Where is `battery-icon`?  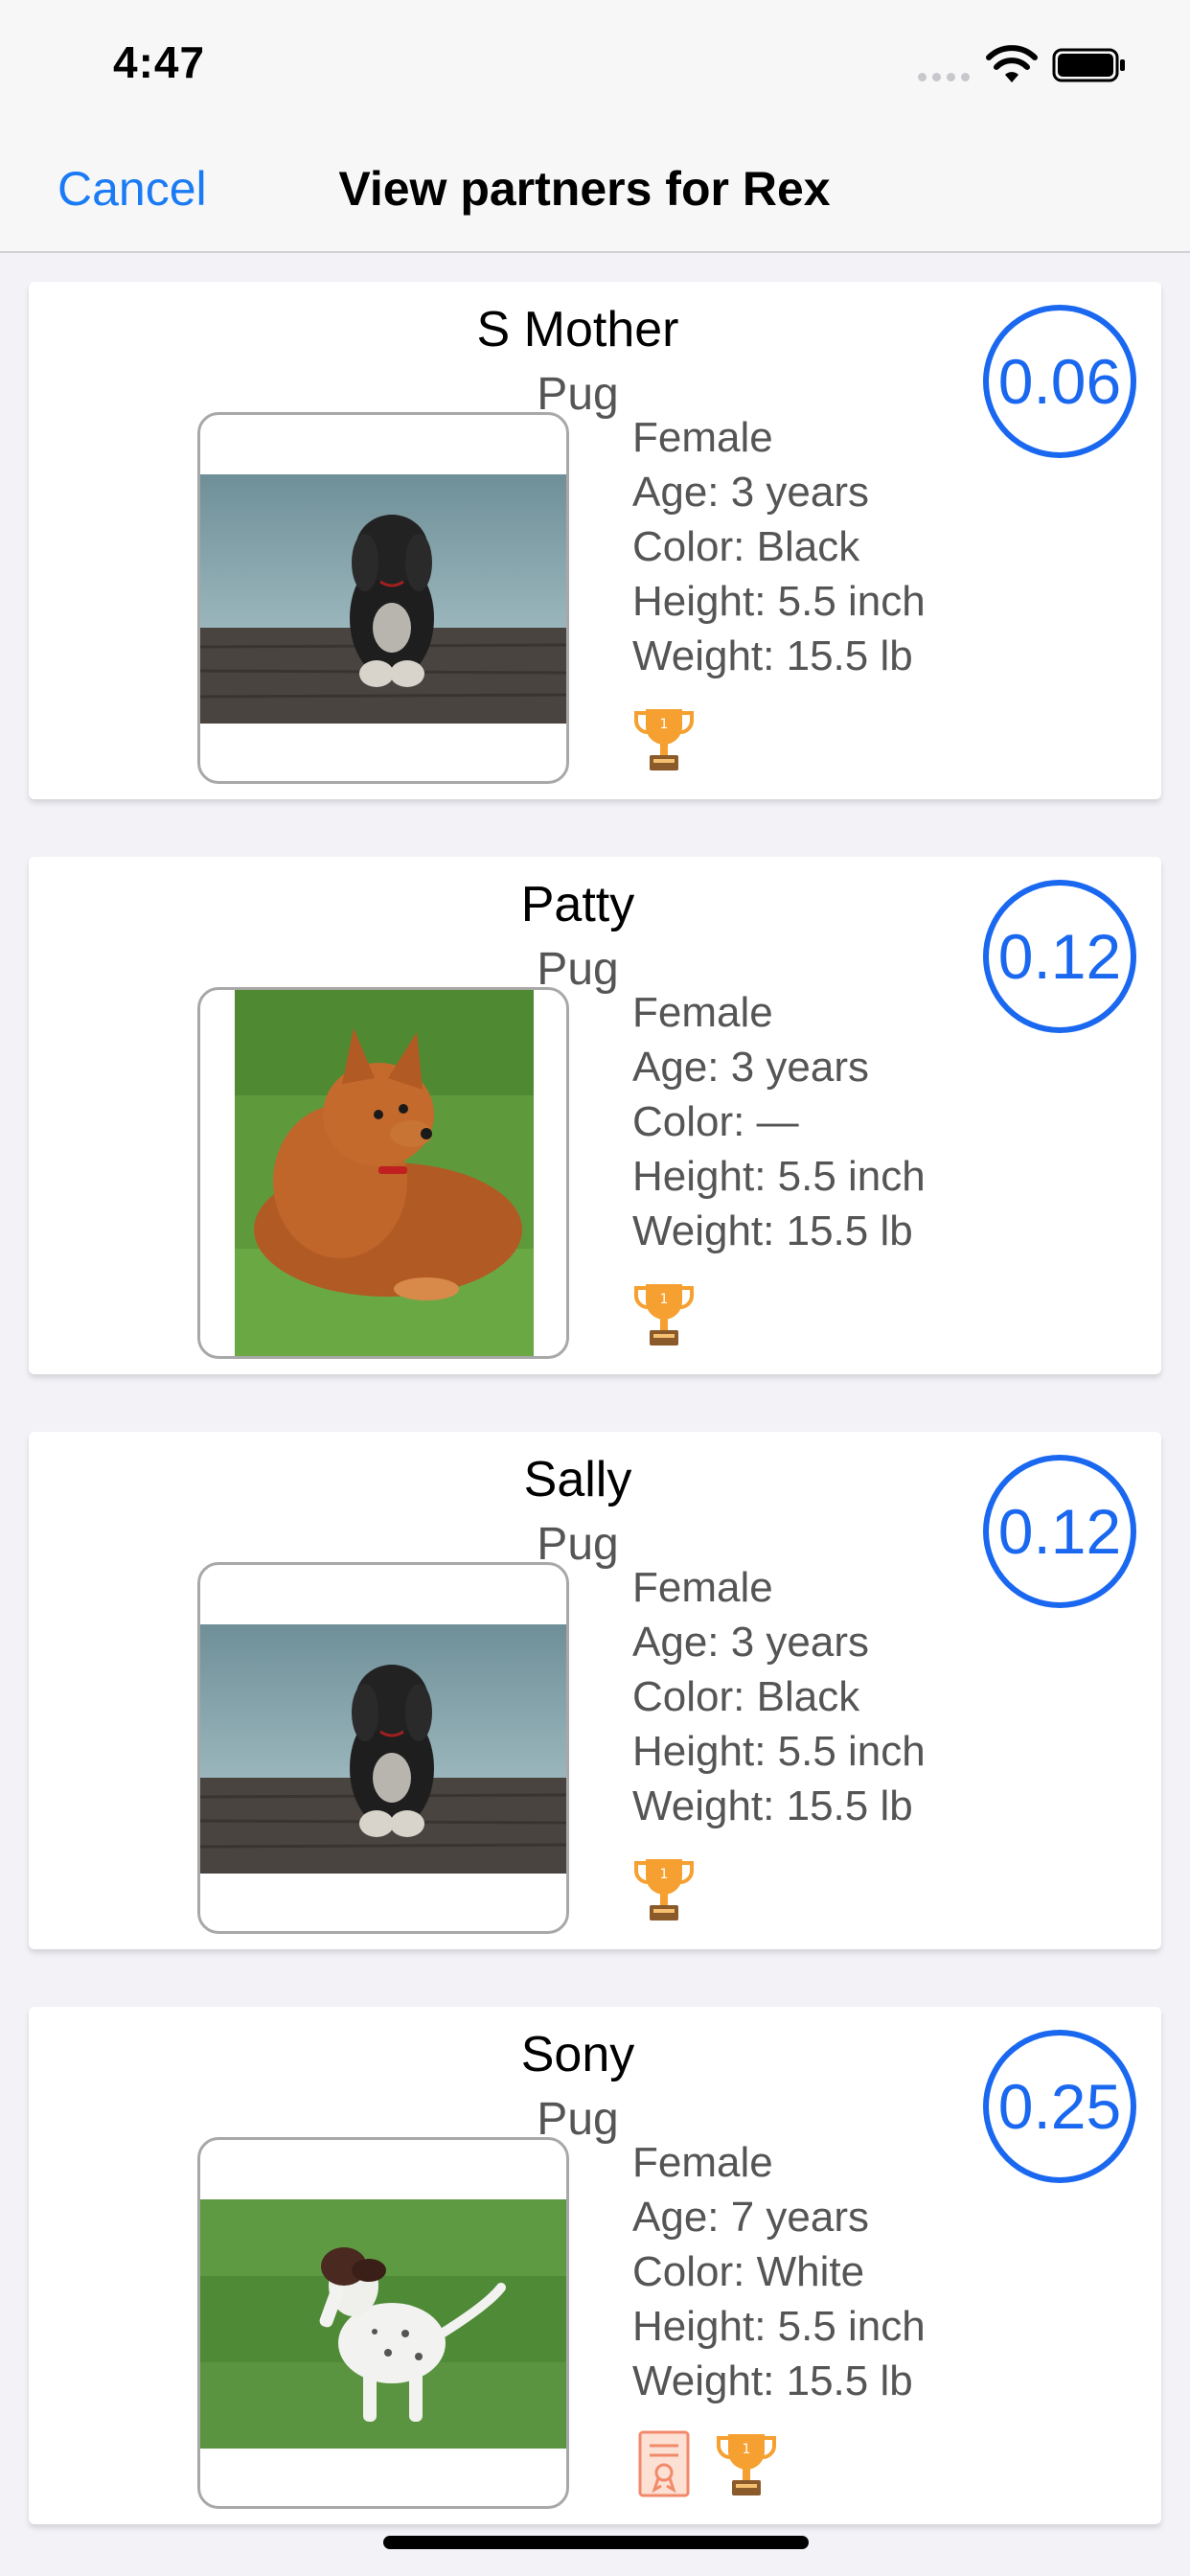
battery-icon is located at coordinates (1089, 65).